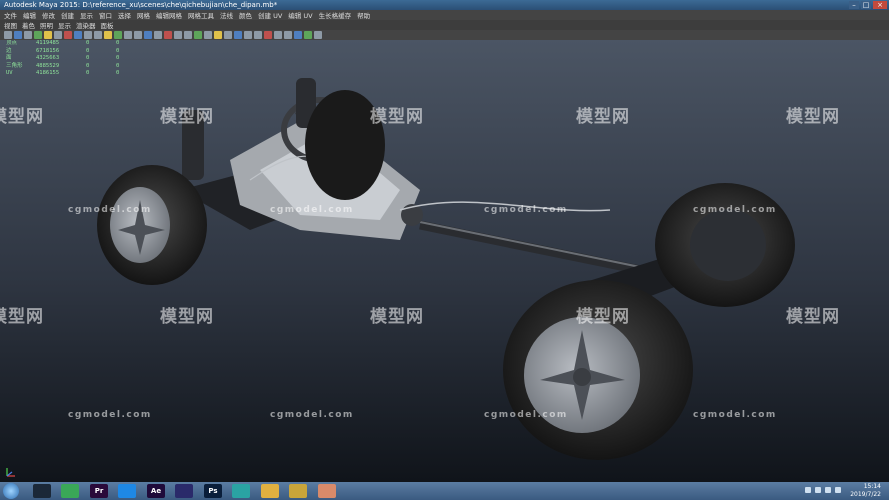 This screenshot has width=889, height=500. I want to click on menu-item: 法线, so click(226, 15).